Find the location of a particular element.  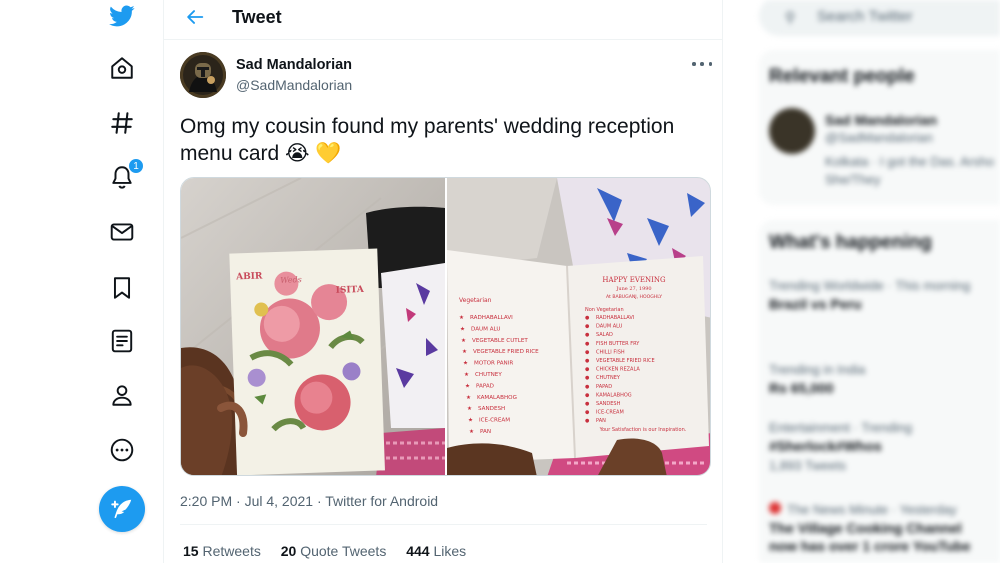

author-name: Sad Mandalorian is located at coordinates (294, 65).